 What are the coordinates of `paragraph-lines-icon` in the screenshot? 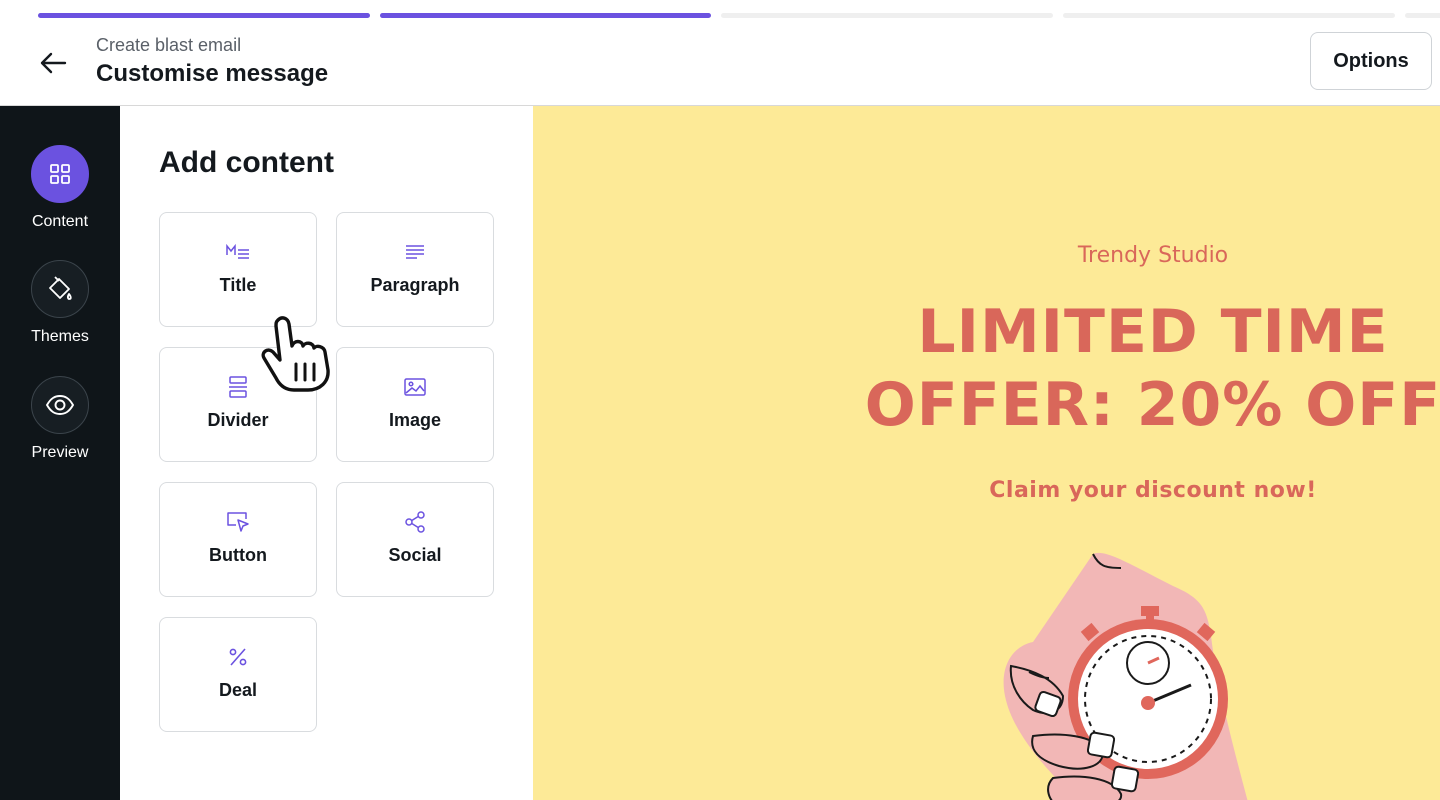 It's located at (415, 252).